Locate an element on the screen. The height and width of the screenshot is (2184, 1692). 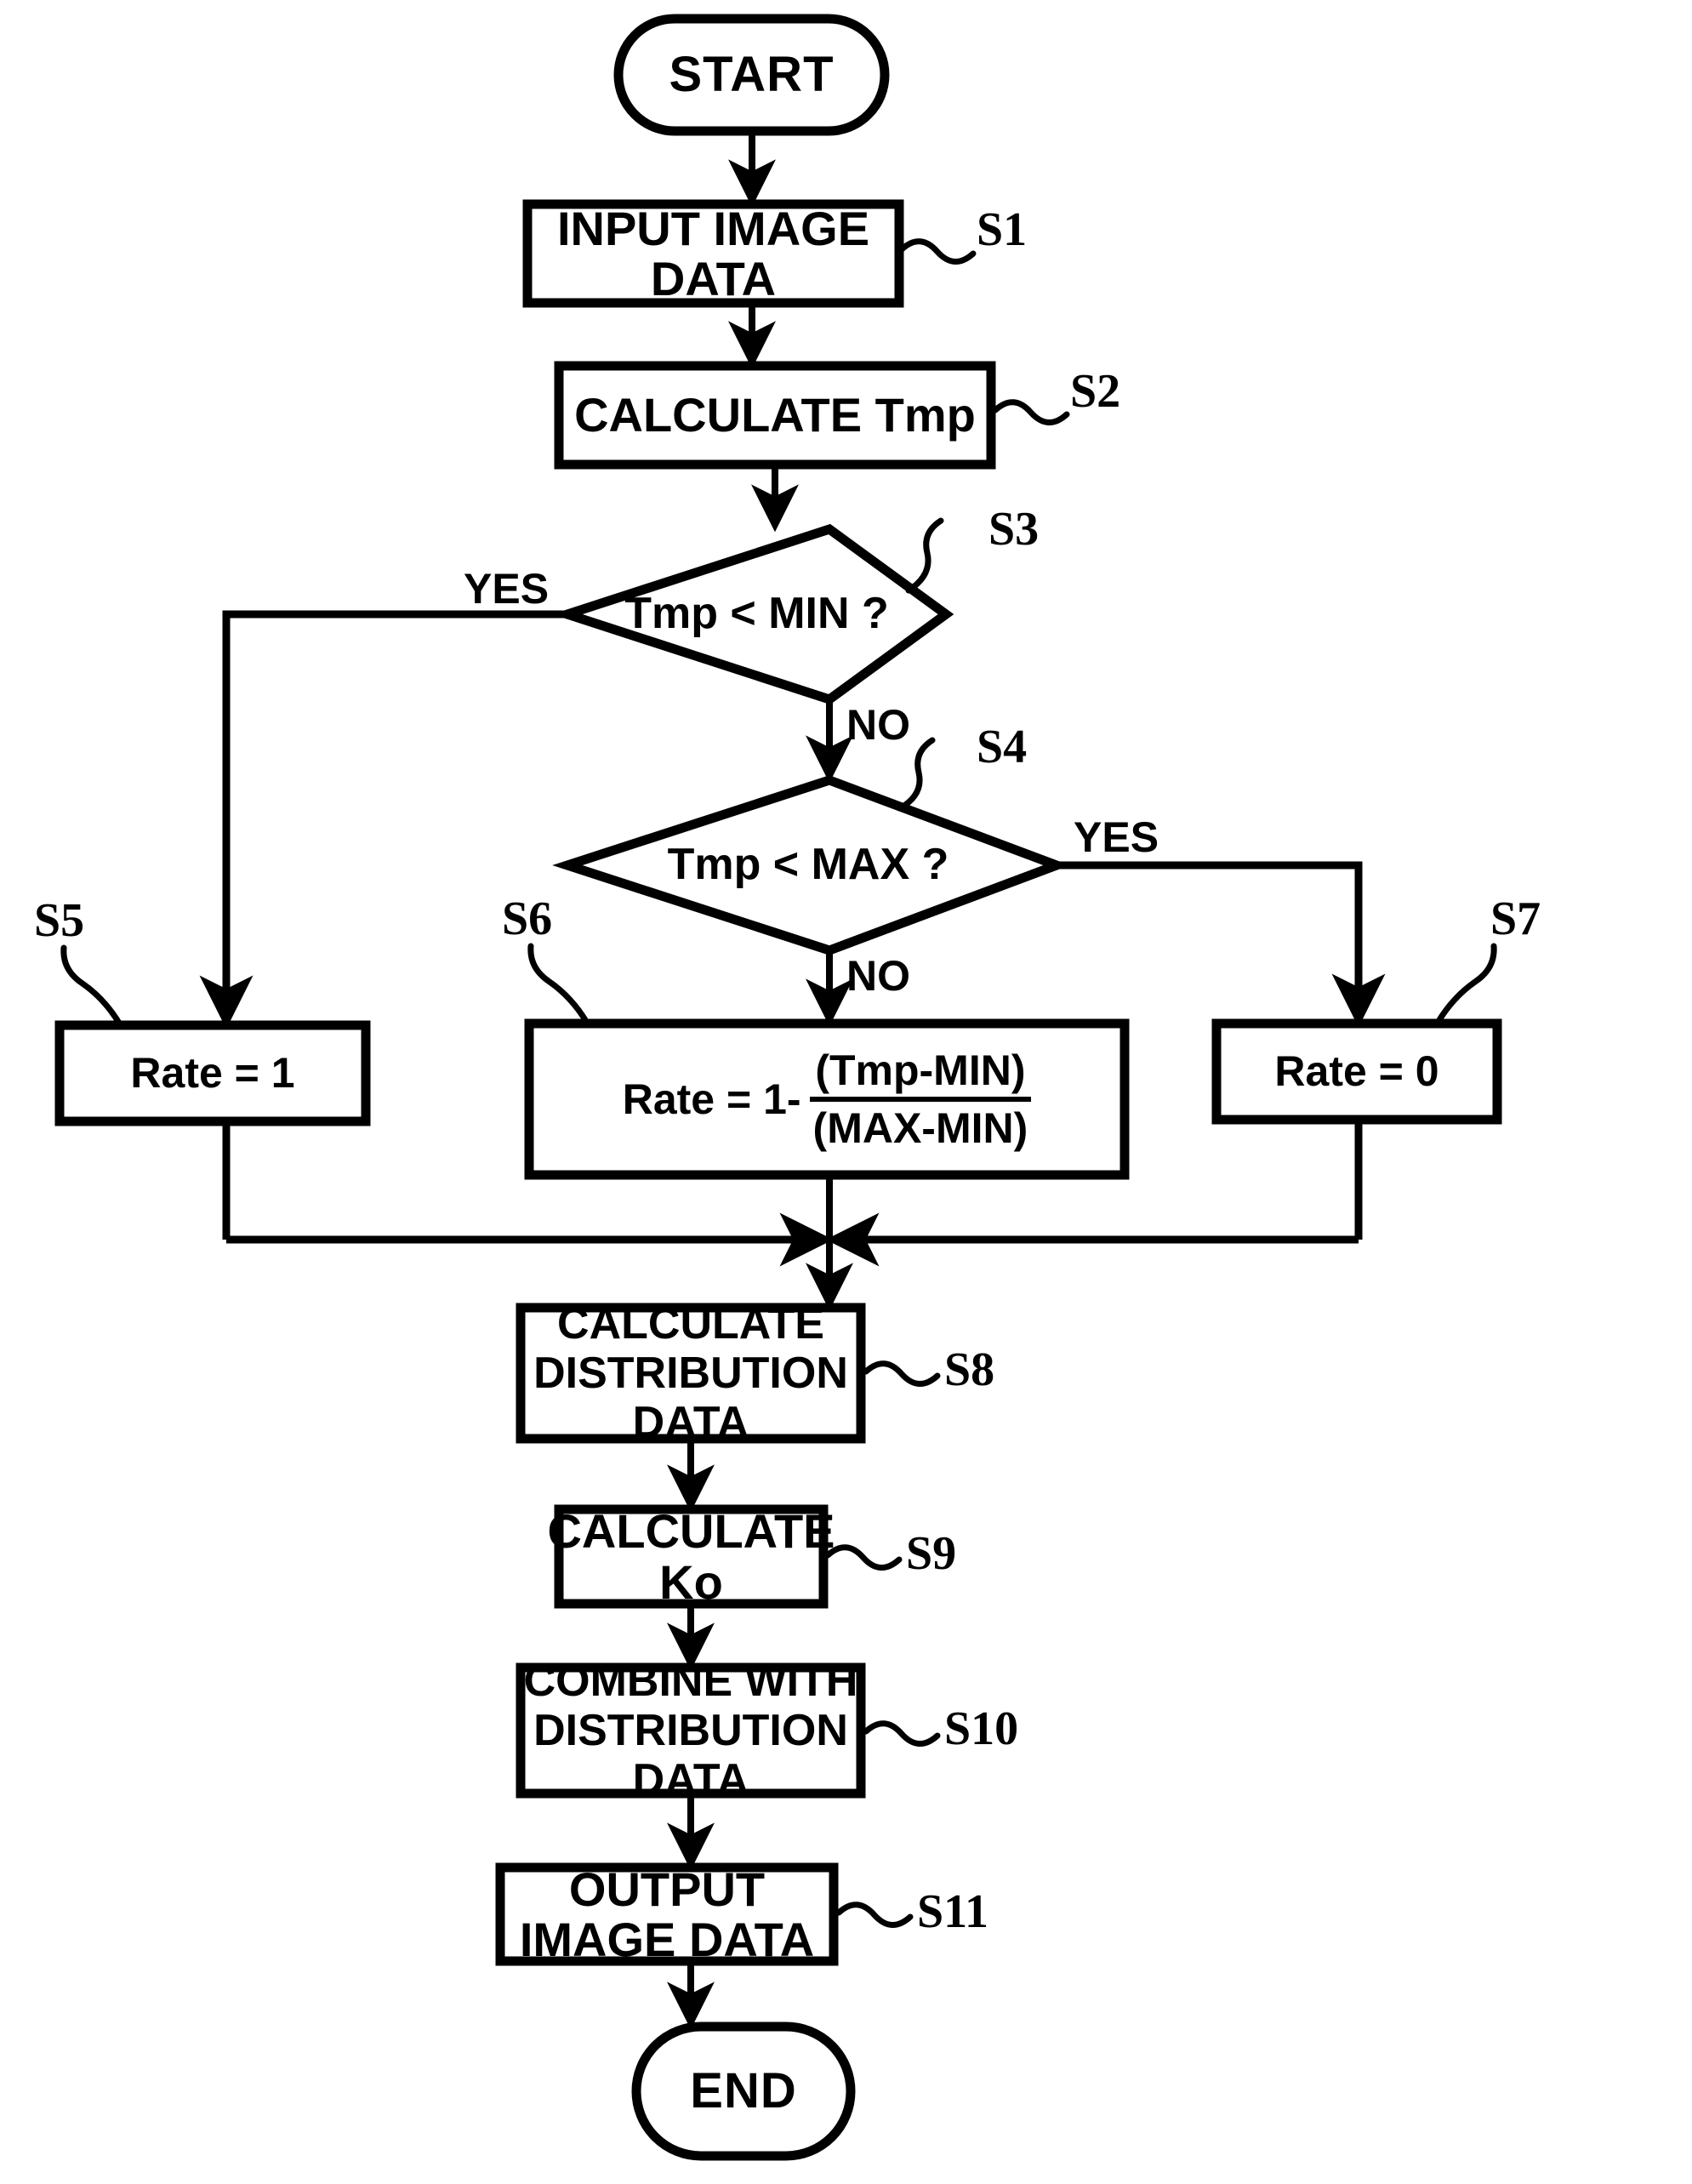
s9-process-shape is located at coordinates (691, 1557).